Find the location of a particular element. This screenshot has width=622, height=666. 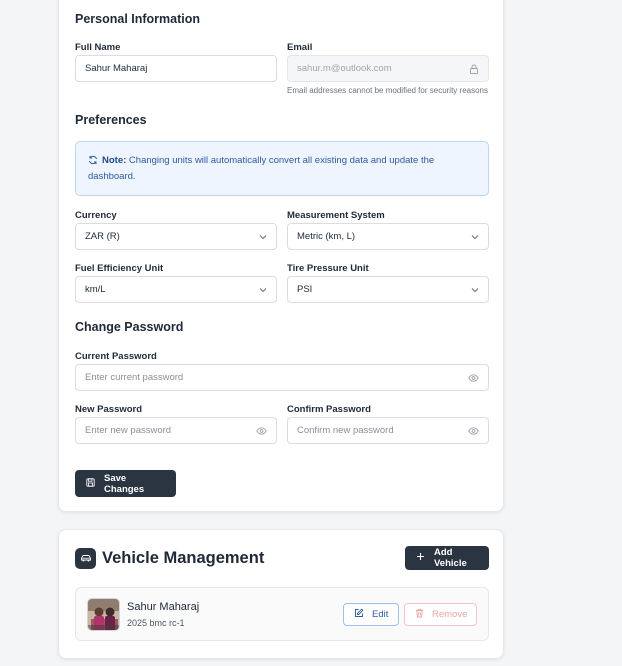

plus-icon is located at coordinates (420, 558).